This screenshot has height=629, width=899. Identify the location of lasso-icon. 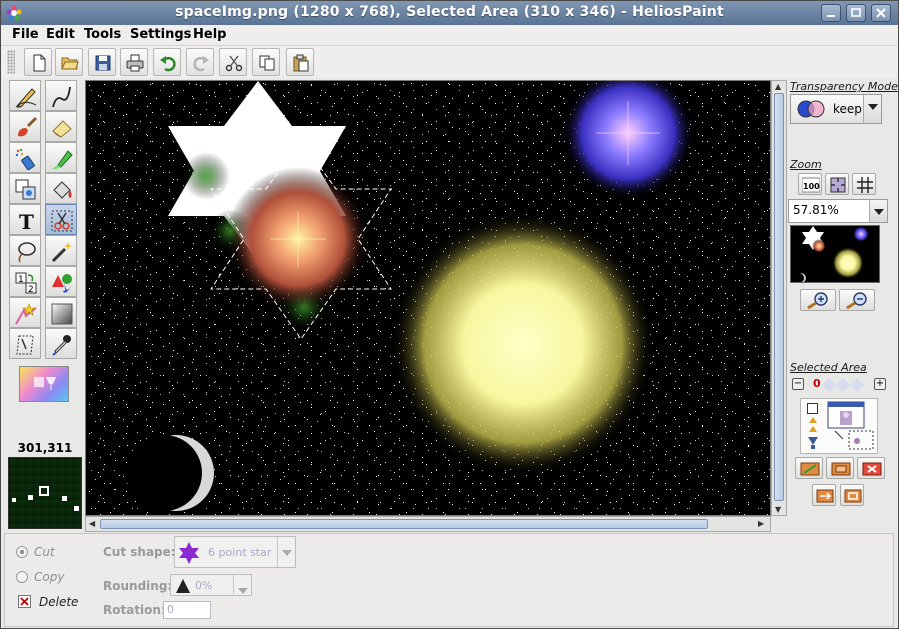
(27, 252).